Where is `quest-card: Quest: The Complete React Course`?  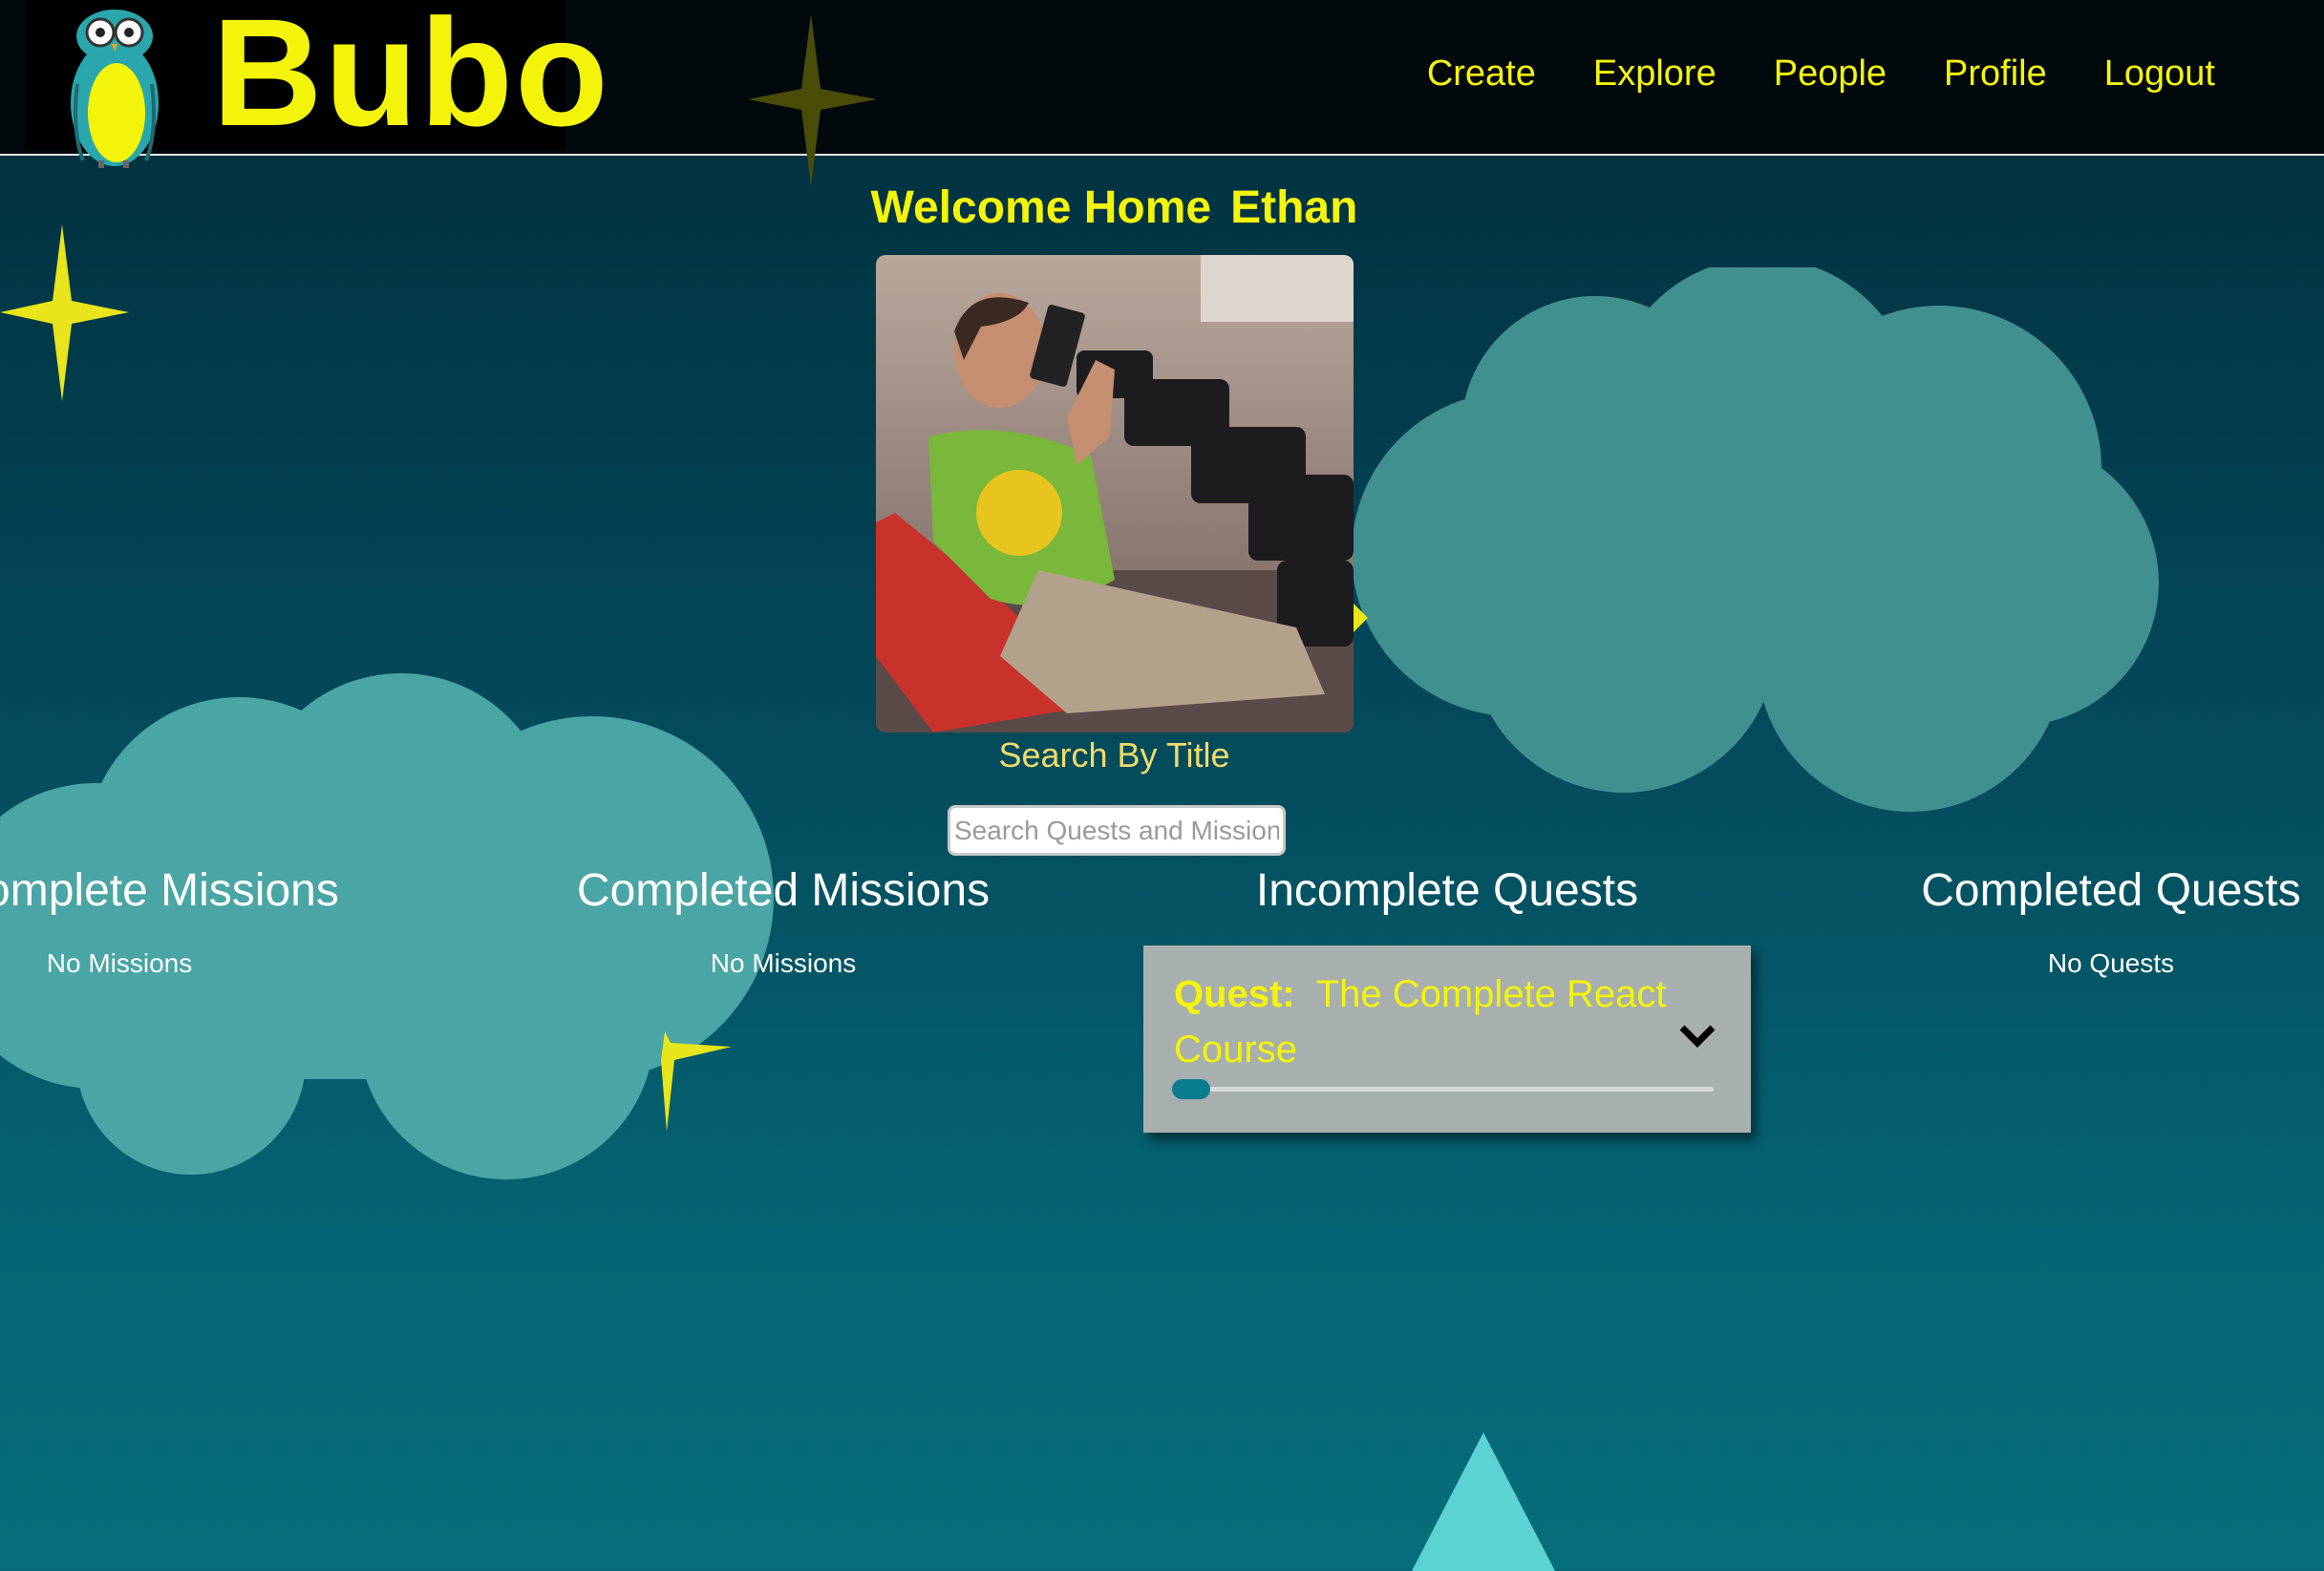
quest-card: Quest: The Complete React Course is located at coordinates (1447, 1039).